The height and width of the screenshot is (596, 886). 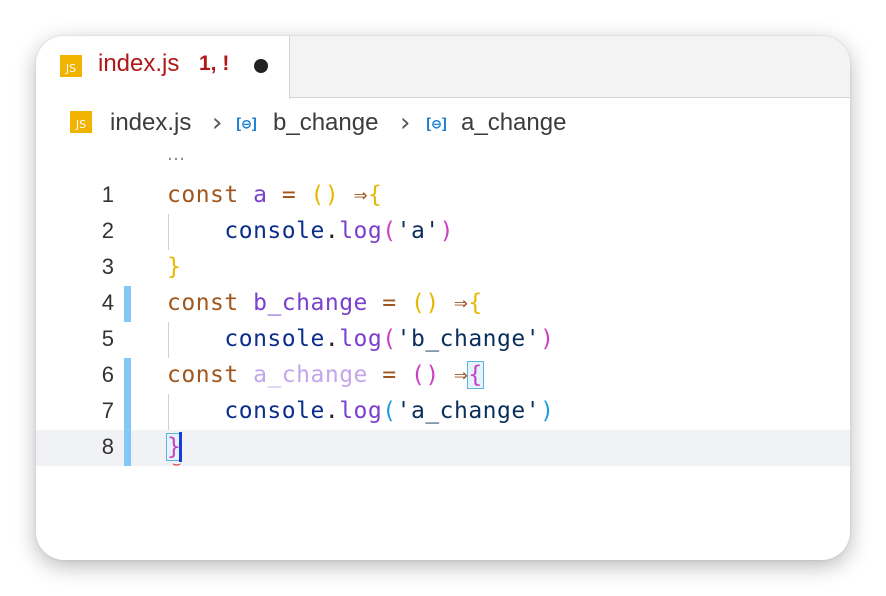 I want to click on line-number: 4, so click(x=107, y=302).